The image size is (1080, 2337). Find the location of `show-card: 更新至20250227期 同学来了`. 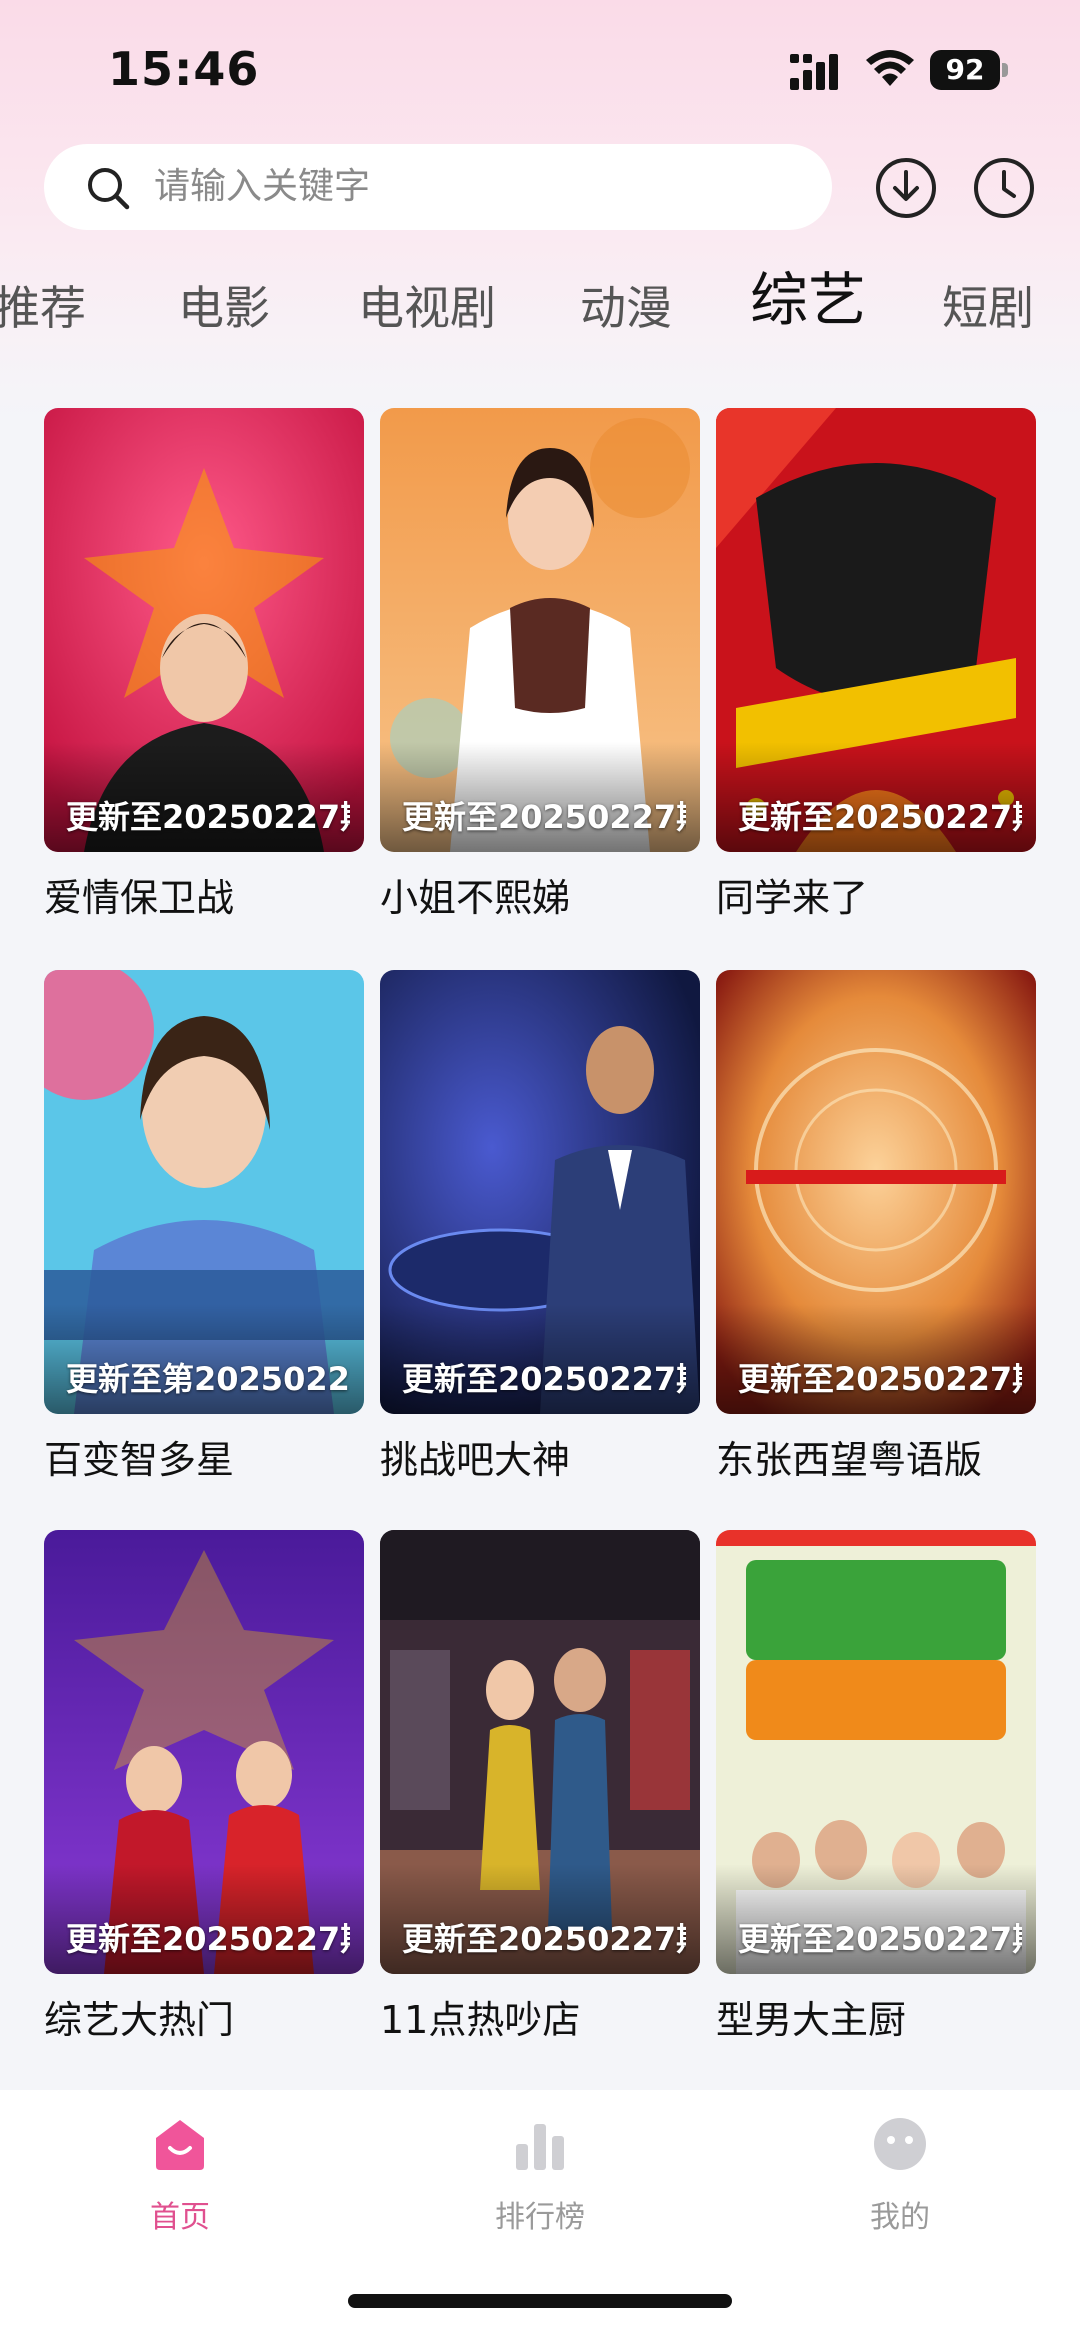

show-card: 更新至20250227期 同学来了 is located at coordinates (876, 665).